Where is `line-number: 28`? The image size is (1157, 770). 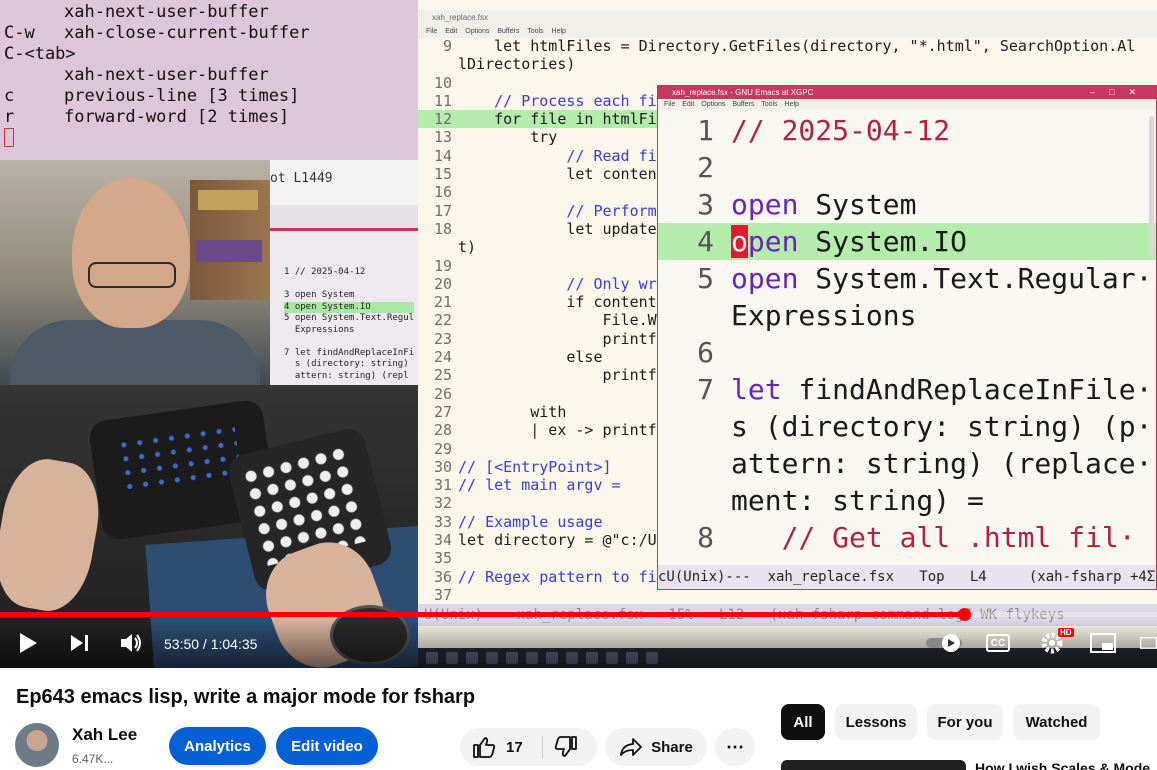 line-number: 28 is located at coordinates (442, 430).